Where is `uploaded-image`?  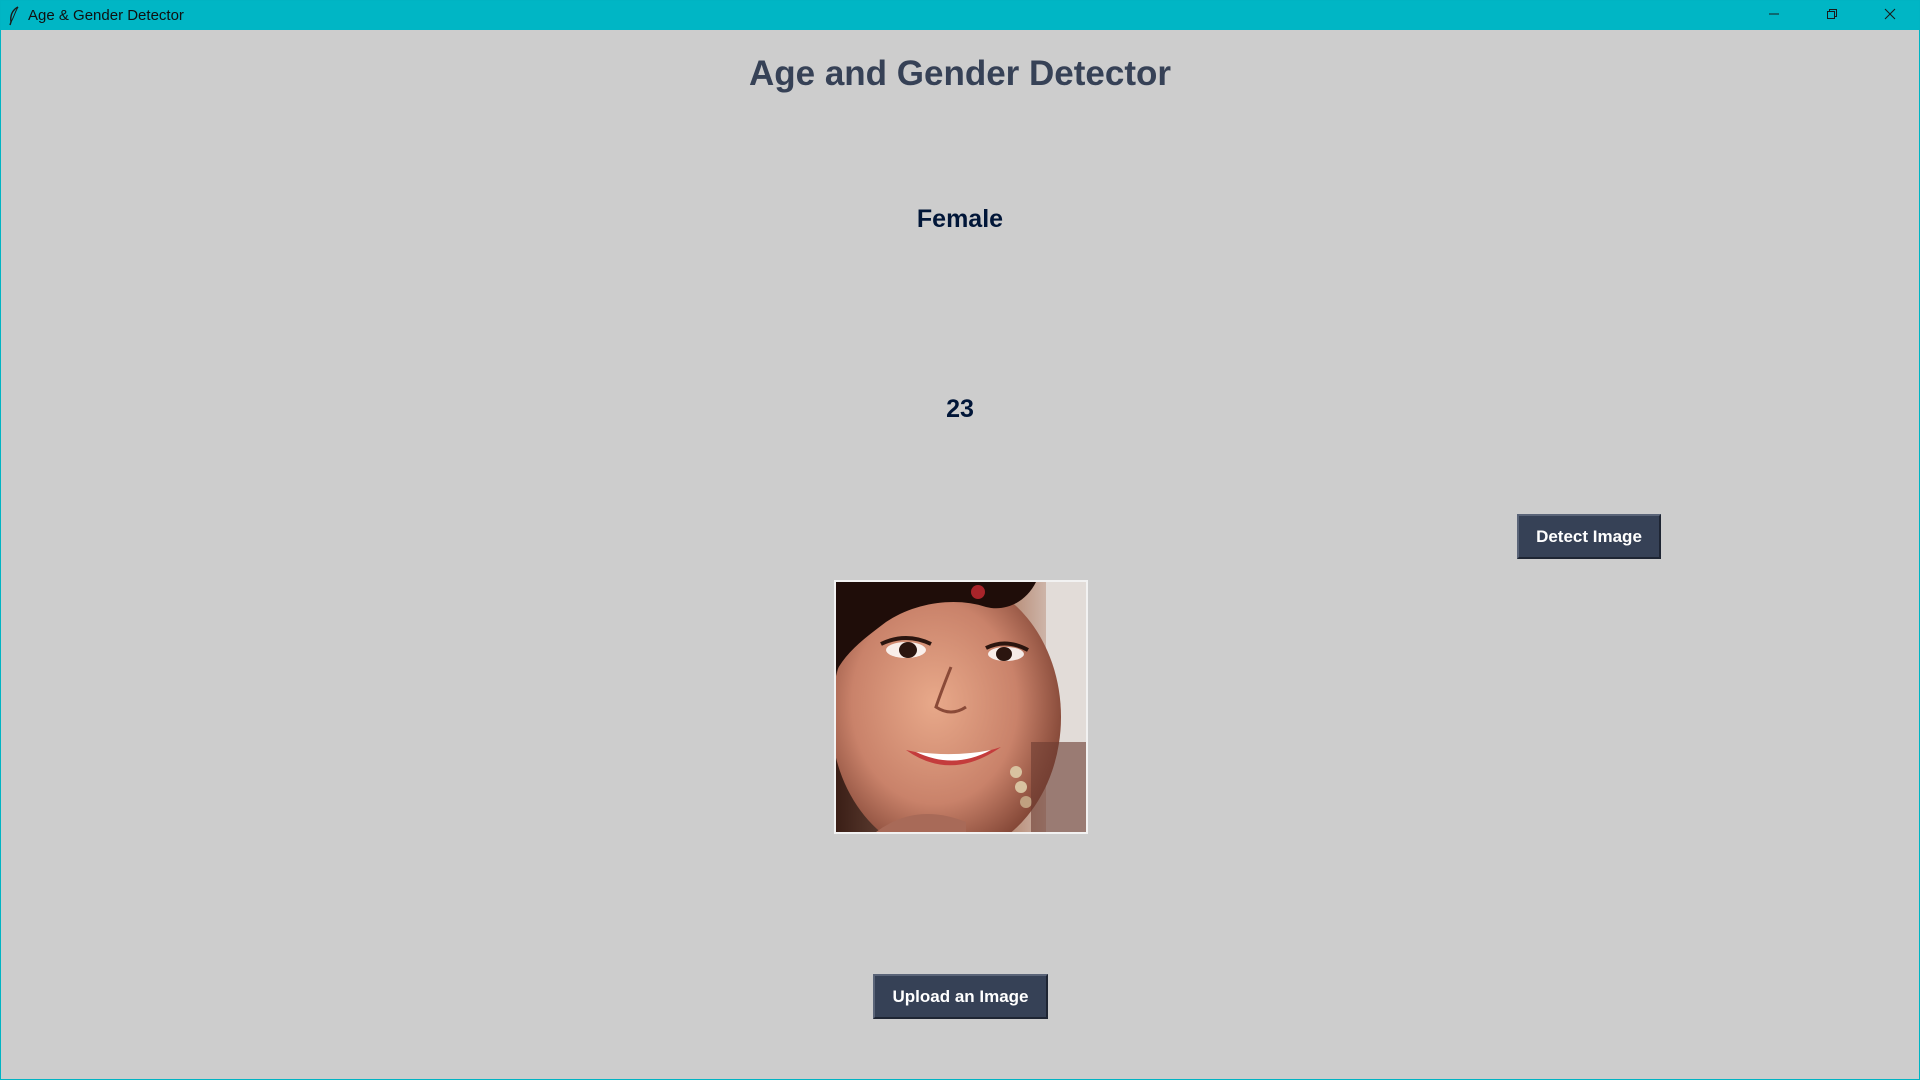 uploaded-image is located at coordinates (961, 707).